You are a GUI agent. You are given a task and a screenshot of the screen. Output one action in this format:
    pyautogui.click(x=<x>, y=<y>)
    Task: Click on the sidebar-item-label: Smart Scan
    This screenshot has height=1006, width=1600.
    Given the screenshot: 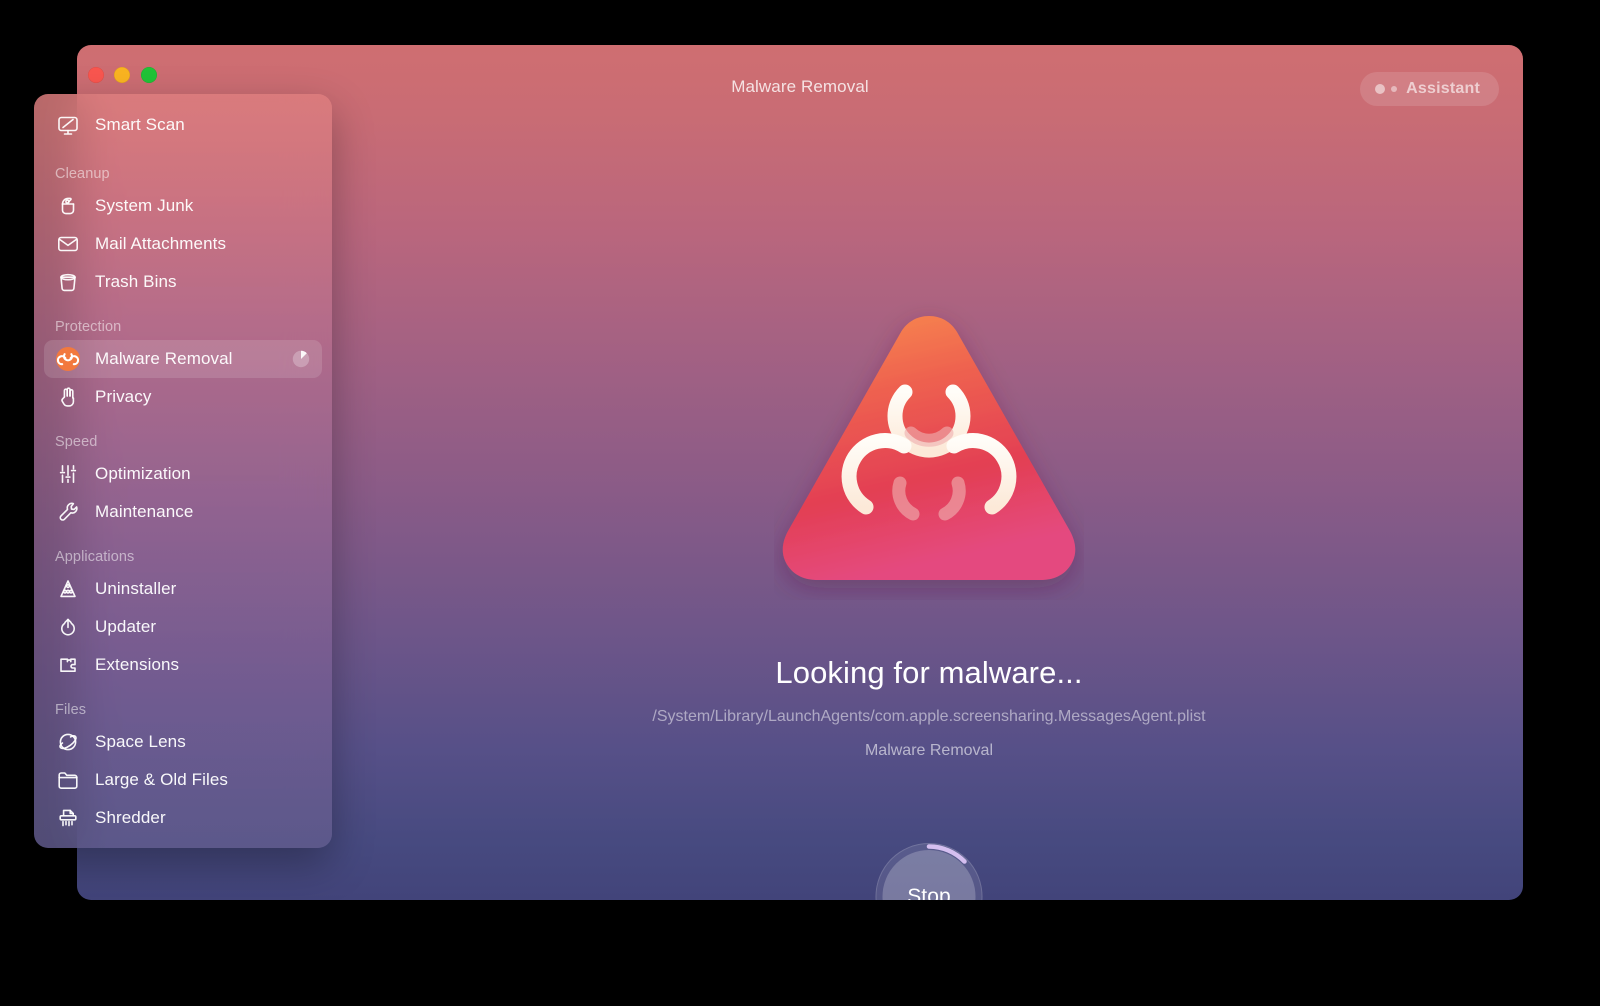 What is the action you would take?
    pyautogui.click(x=140, y=124)
    